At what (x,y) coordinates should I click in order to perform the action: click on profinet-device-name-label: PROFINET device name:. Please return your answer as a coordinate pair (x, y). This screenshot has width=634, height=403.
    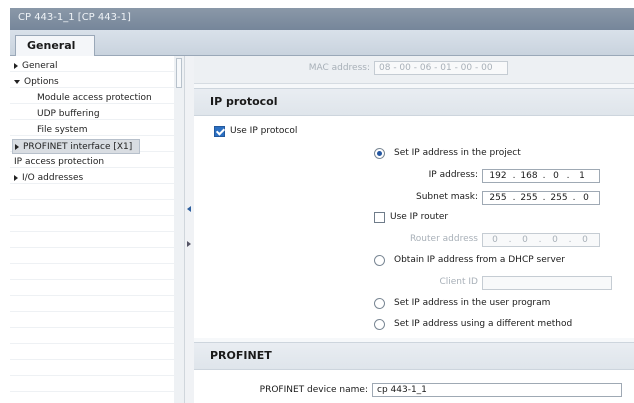
    Looking at the image, I should click on (313, 390).